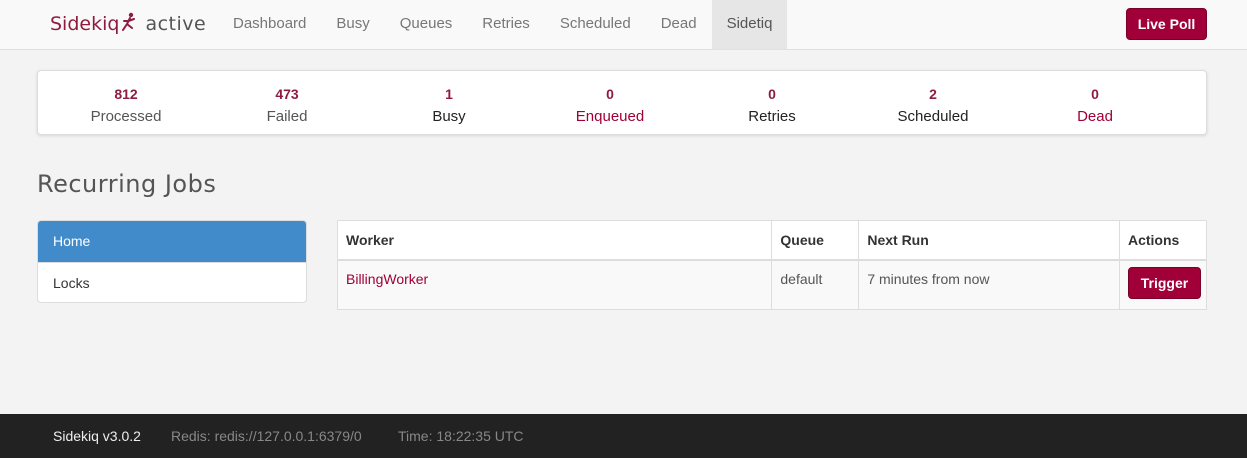 The width and height of the screenshot is (1247, 458). I want to click on footer-time: Time: 18:22:35 UTC, so click(461, 436).